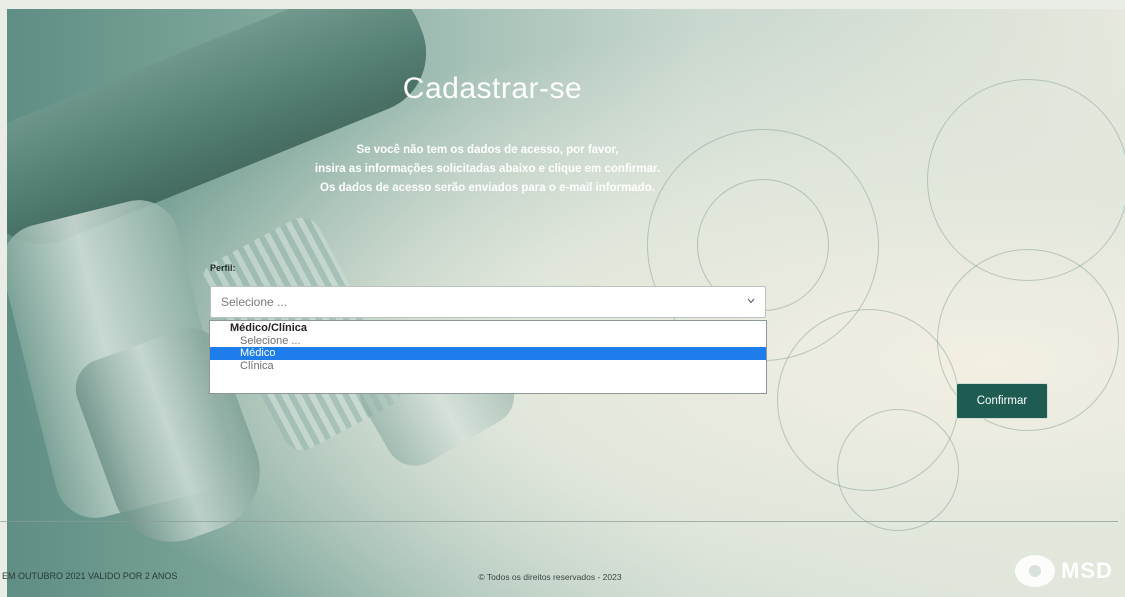 Image resolution: width=1125 pixels, height=597 pixels. Describe the element at coordinates (1087, 570) in the screenshot. I see `msd-logo-text: MSD` at that location.